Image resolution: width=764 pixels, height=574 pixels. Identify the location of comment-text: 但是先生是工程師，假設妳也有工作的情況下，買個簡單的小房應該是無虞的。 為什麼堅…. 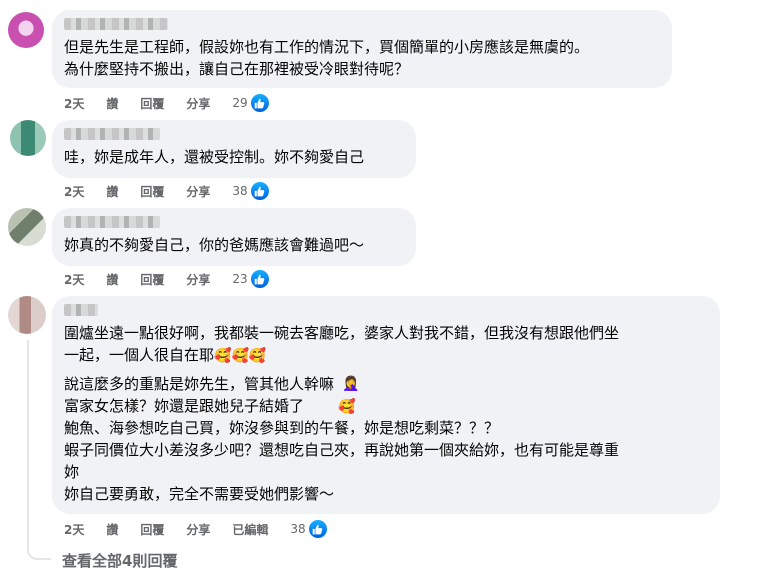
(327, 58).